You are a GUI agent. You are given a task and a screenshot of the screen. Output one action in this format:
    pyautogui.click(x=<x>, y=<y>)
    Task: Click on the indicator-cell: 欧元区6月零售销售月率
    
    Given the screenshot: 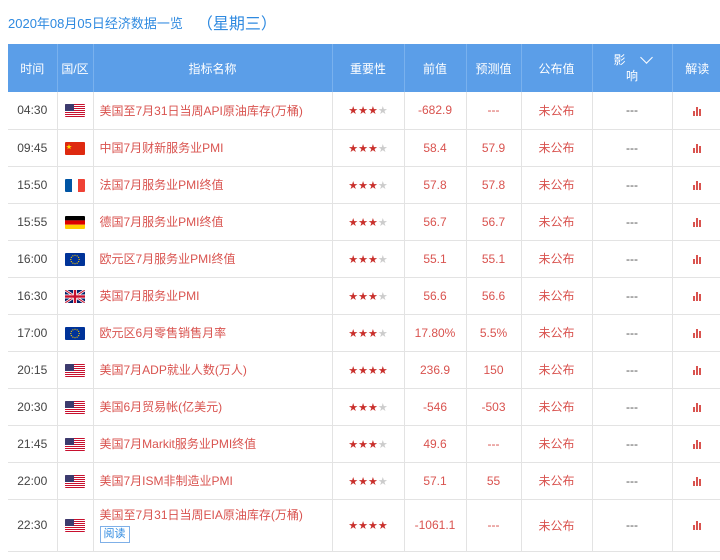 What is the action you would take?
    pyautogui.click(x=213, y=333)
    